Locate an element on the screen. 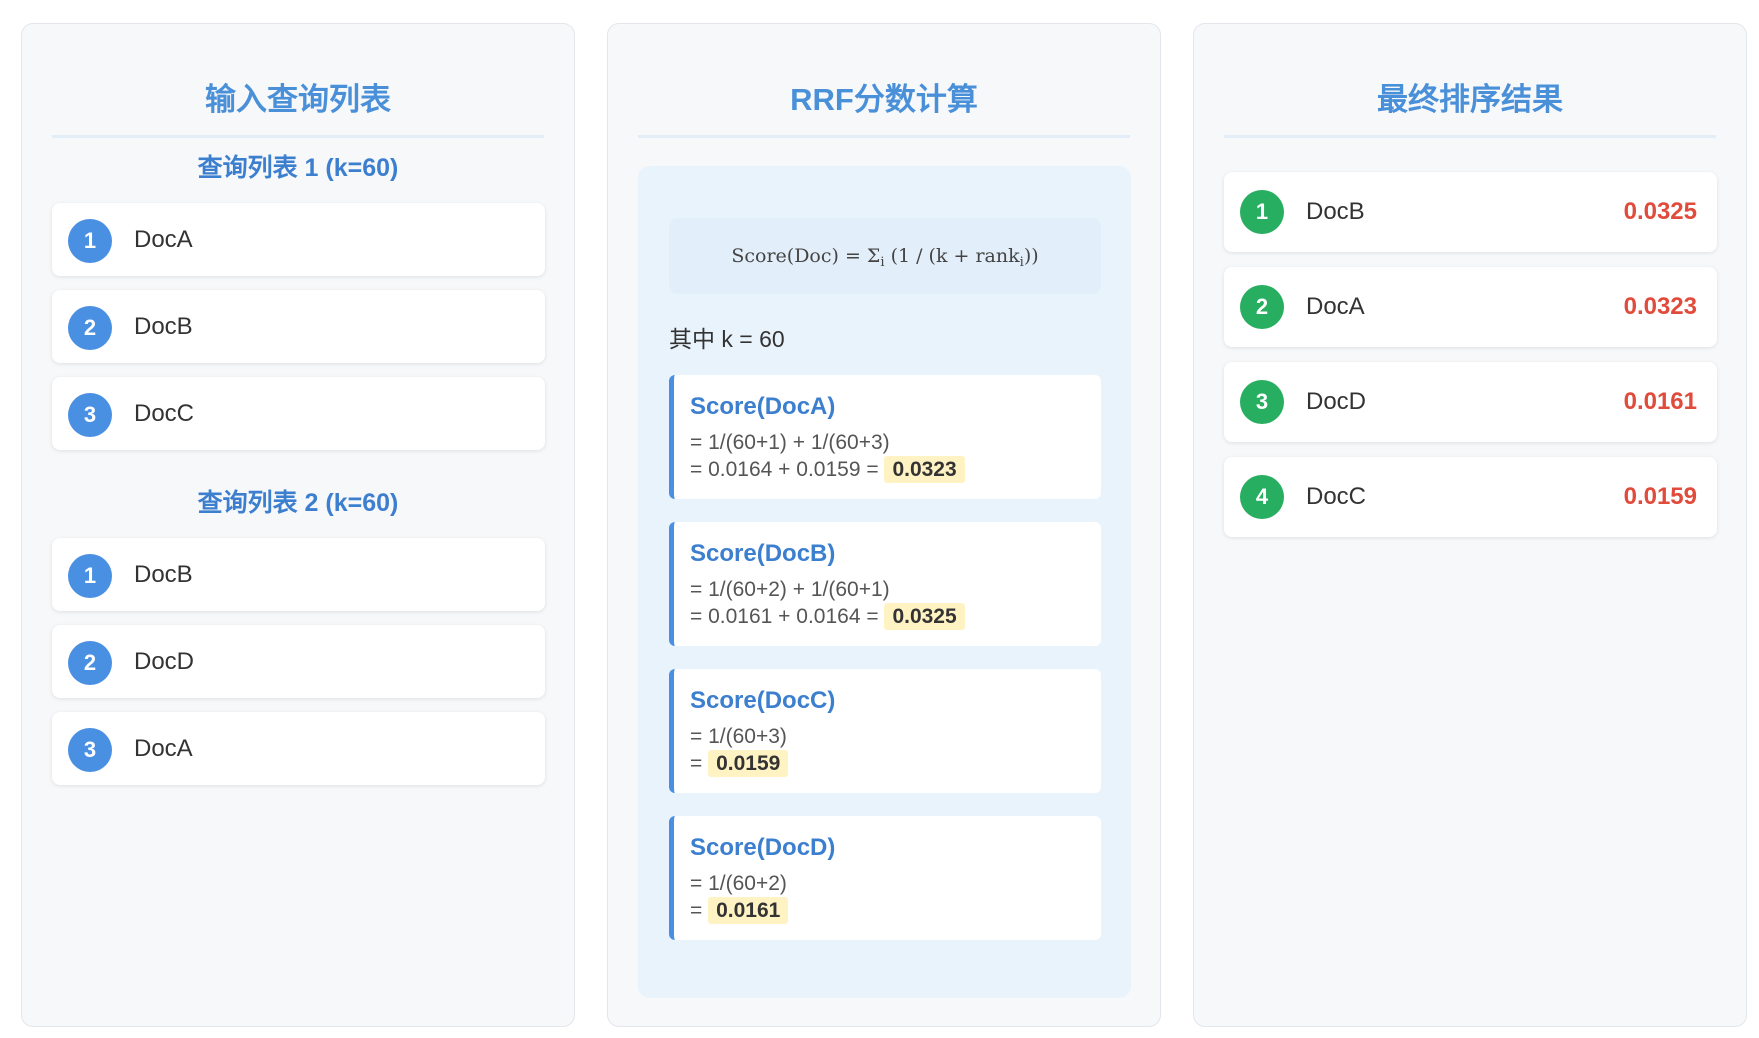 This screenshot has width=1759, height=1038. score-sum: = 0.0161 + 0.0164 = is located at coordinates (784, 616).